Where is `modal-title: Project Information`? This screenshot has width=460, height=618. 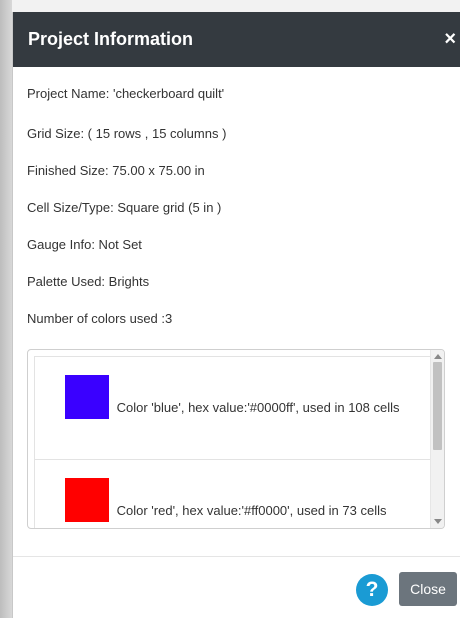
modal-title: Project Information is located at coordinates (111, 39).